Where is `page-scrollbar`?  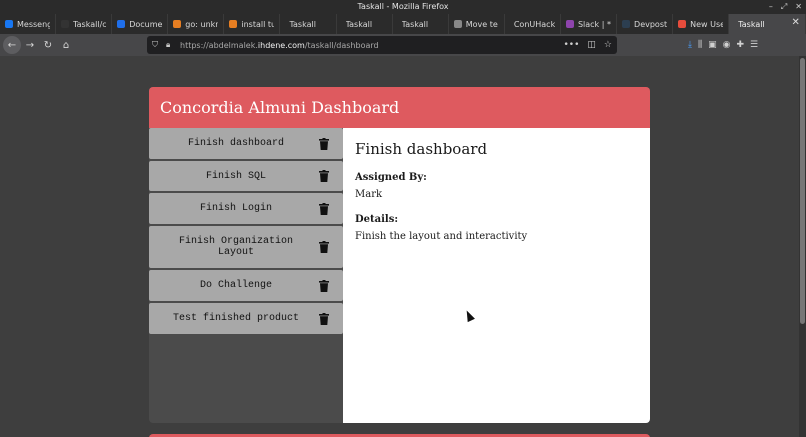 page-scrollbar is located at coordinates (802, 246).